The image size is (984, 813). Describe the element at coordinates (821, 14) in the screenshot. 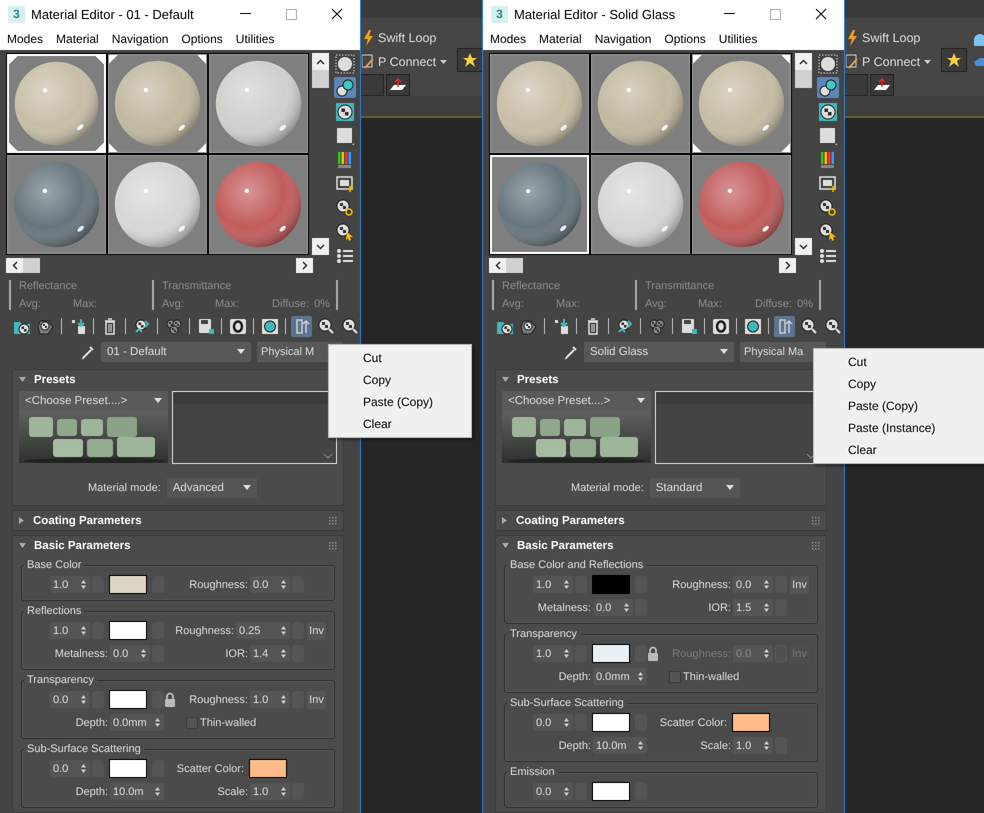

I see `close-icon` at that location.